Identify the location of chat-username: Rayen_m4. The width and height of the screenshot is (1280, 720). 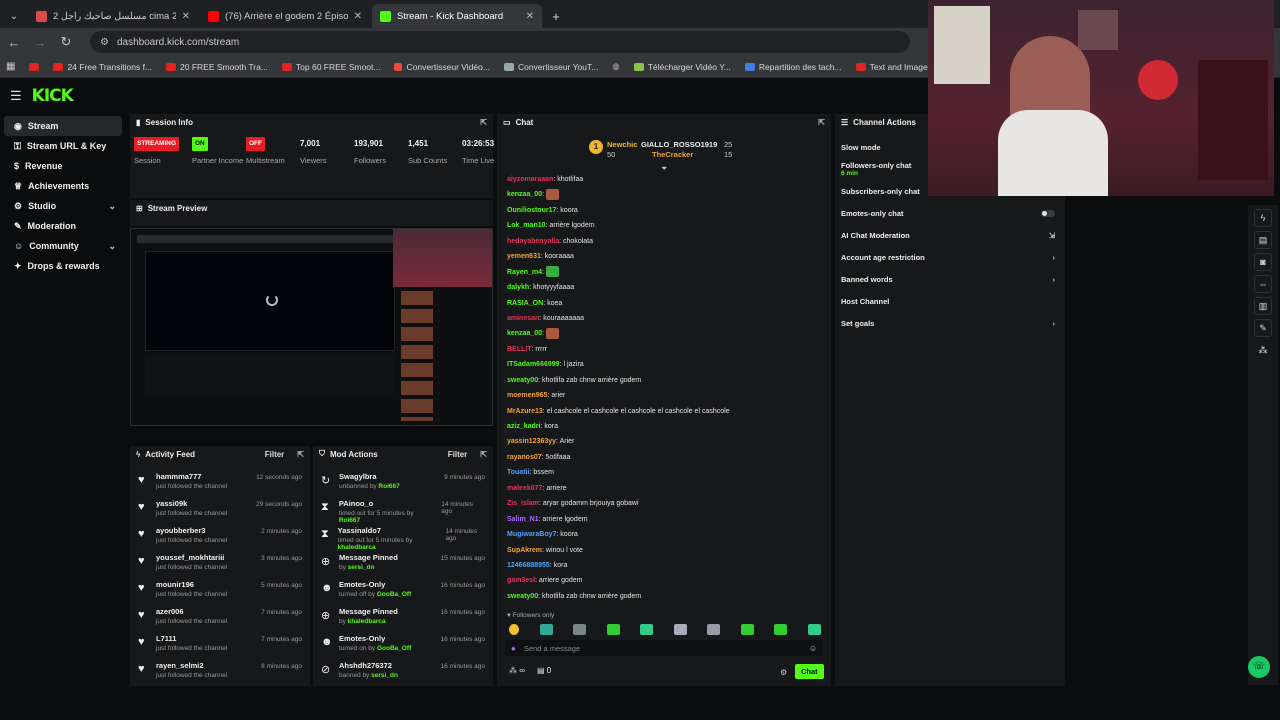
(524, 272).